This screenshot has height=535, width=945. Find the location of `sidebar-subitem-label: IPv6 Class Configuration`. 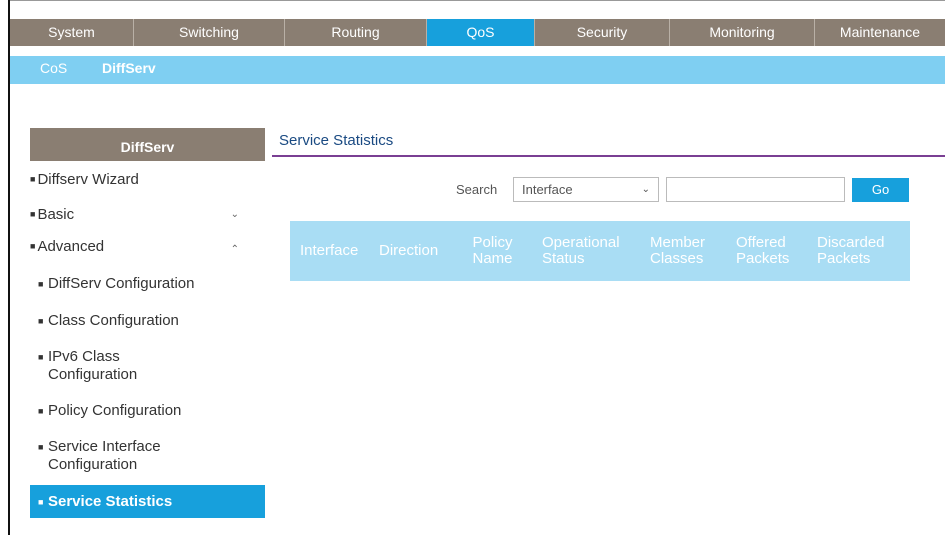

sidebar-subitem-label: IPv6 Class Configuration is located at coordinates (93, 365).